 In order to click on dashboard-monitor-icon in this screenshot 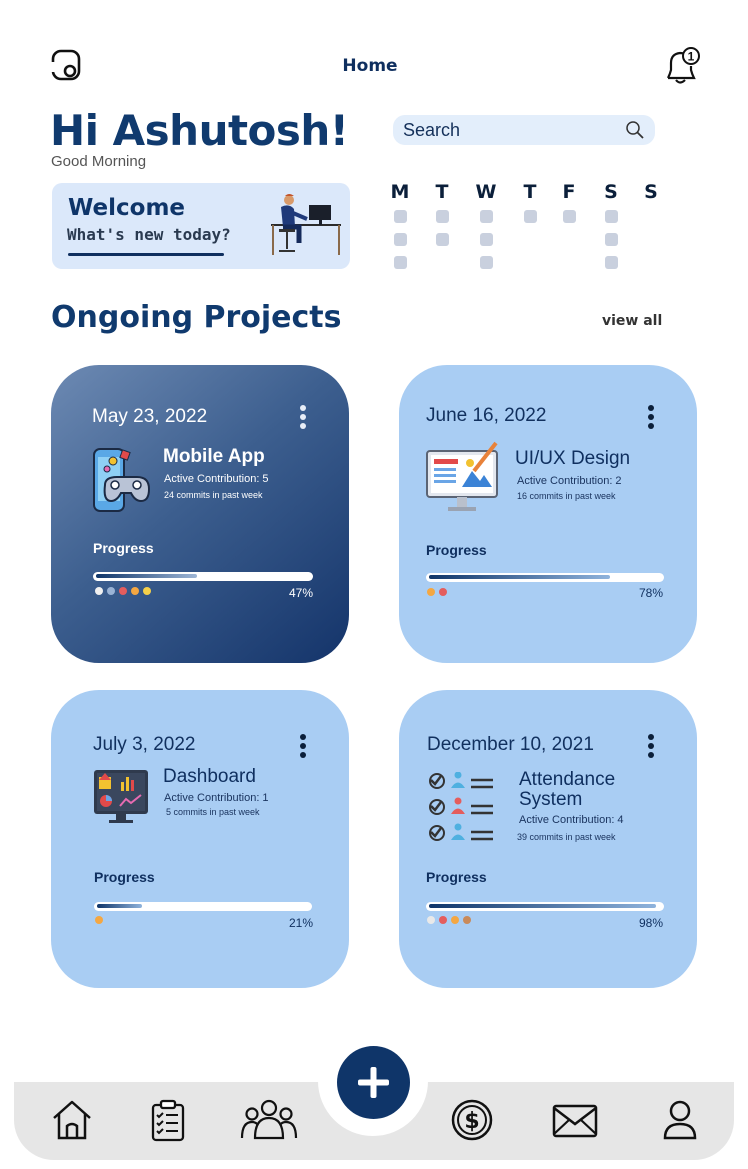, I will do `click(121, 796)`.